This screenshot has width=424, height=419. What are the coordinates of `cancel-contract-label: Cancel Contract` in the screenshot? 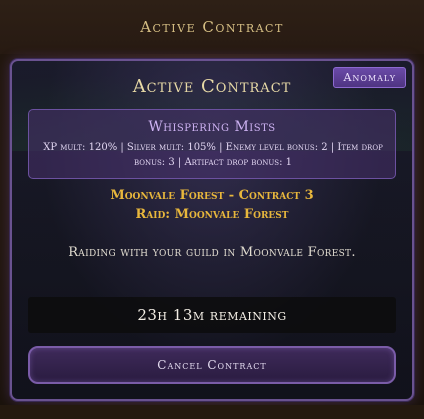 It's located at (212, 365).